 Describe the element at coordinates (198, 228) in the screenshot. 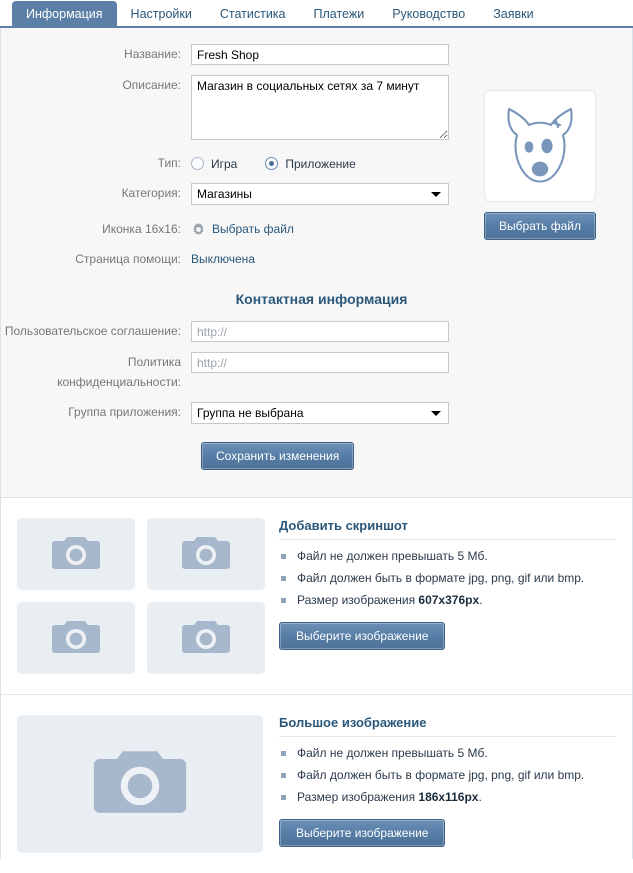

I see `gear-icon` at that location.